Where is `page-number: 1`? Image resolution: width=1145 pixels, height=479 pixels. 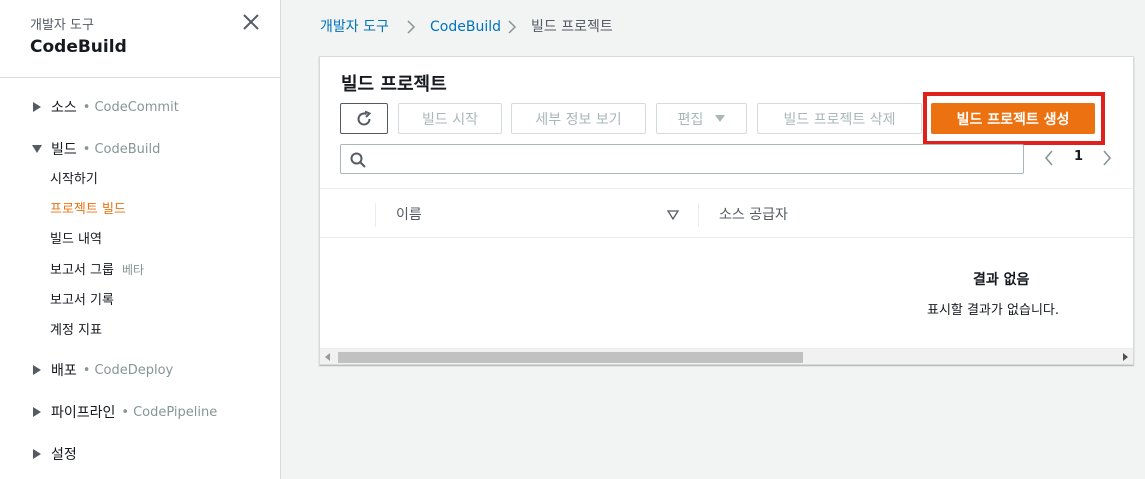 page-number: 1 is located at coordinates (1078, 156).